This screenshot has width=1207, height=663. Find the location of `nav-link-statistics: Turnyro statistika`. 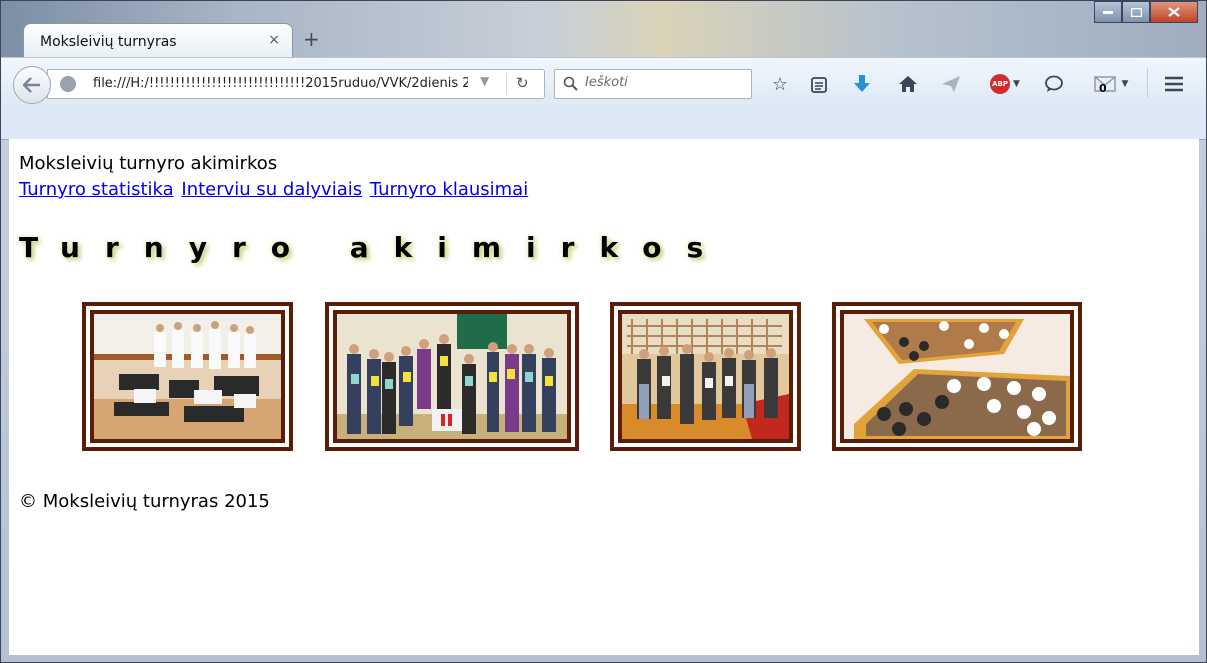

nav-link-statistics: Turnyro statistika is located at coordinates (96, 189).